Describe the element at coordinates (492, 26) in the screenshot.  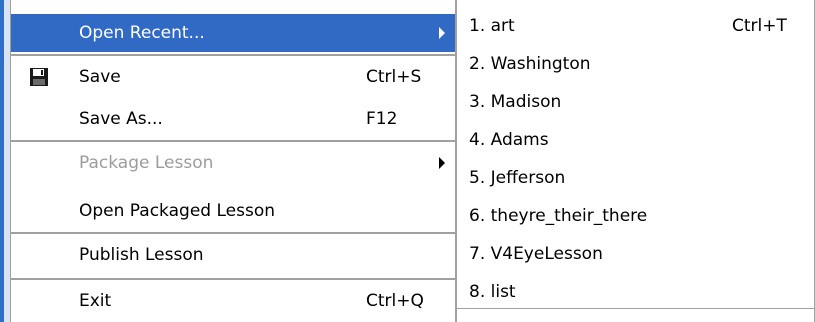
I see `recent-file-label: 1. art` at that location.